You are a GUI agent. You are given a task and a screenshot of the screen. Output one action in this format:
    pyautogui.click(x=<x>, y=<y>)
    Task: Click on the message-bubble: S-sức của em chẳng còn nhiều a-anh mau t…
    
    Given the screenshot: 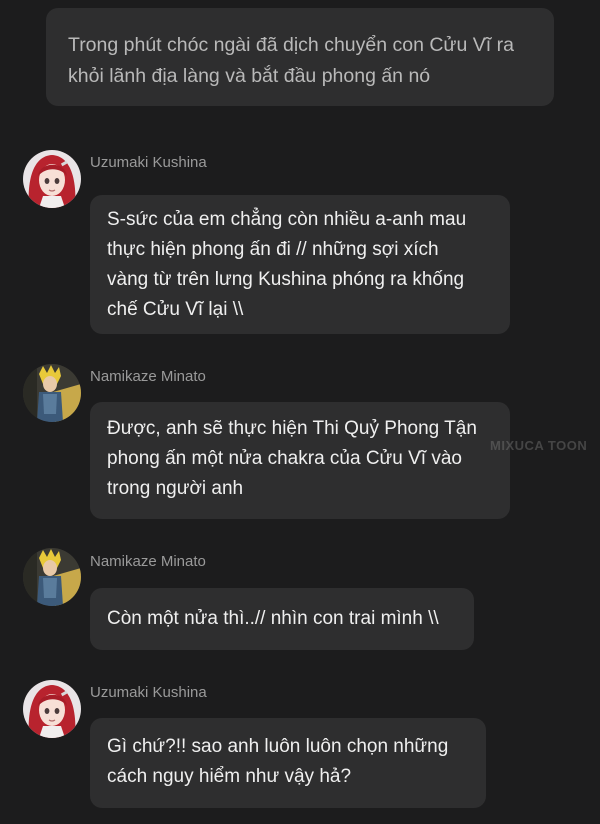 What is the action you would take?
    pyautogui.click(x=300, y=264)
    